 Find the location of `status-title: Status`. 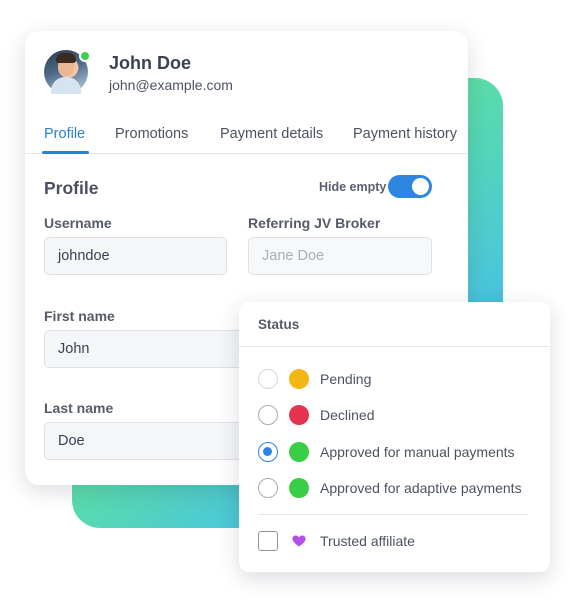

status-title: Status is located at coordinates (279, 324).